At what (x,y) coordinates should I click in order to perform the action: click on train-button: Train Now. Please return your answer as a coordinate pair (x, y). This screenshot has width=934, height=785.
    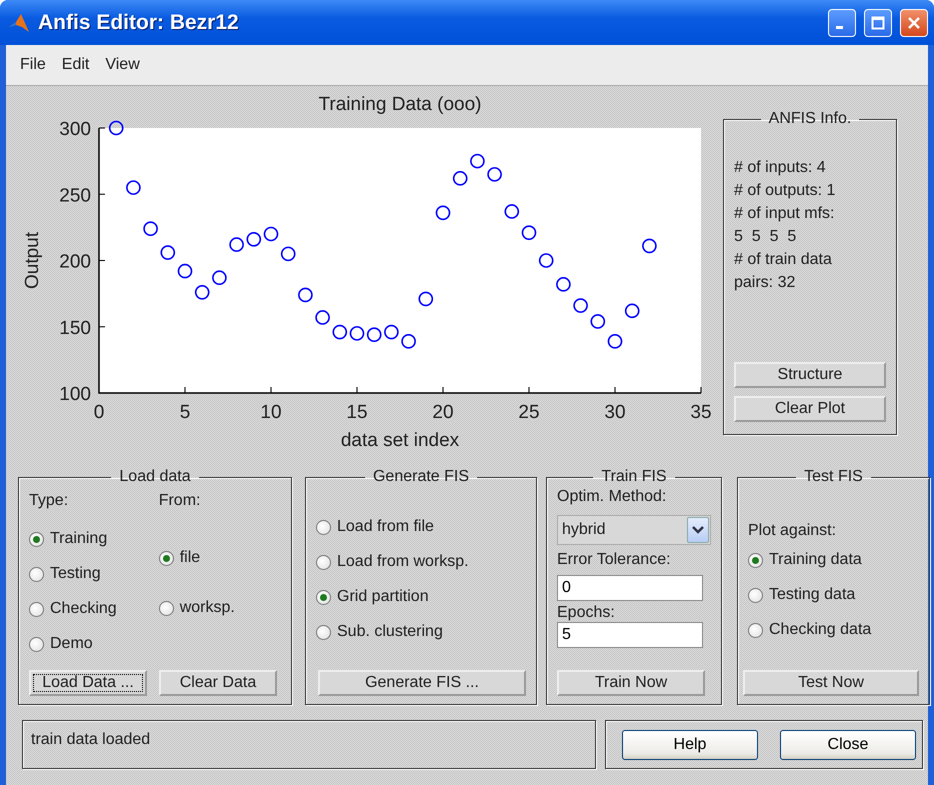
    Looking at the image, I should click on (631, 683).